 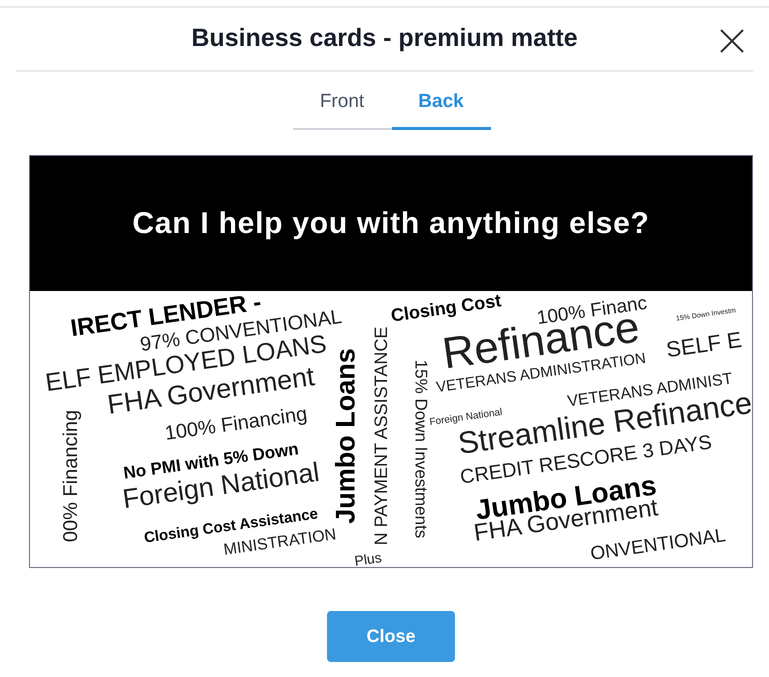 I want to click on tab: Front, so click(x=342, y=109).